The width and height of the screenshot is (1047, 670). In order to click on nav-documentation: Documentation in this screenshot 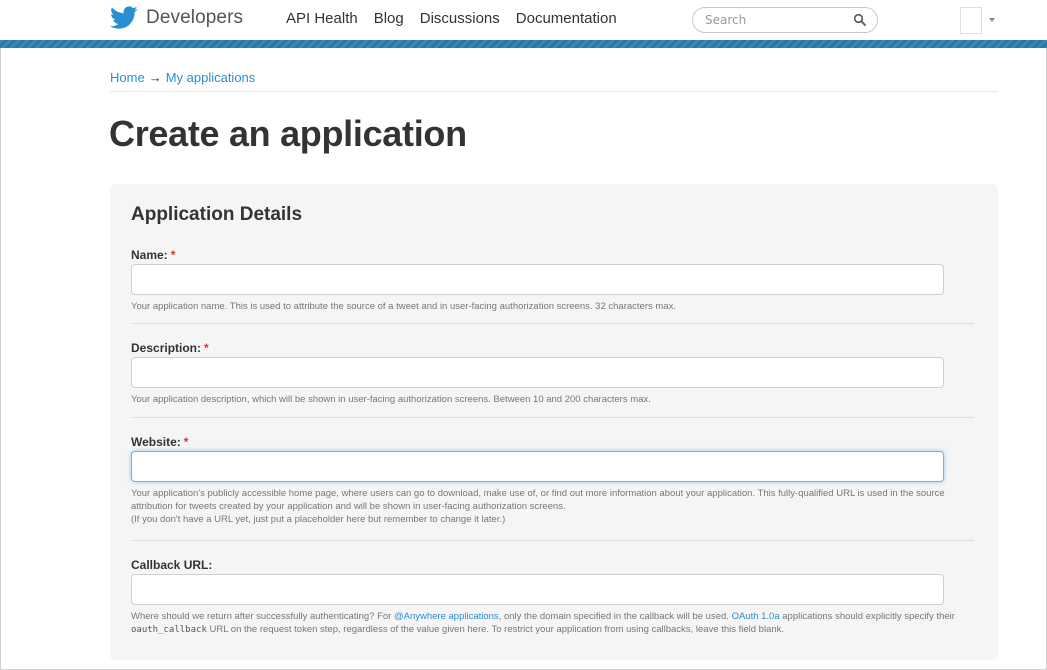, I will do `click(566, 18)`.